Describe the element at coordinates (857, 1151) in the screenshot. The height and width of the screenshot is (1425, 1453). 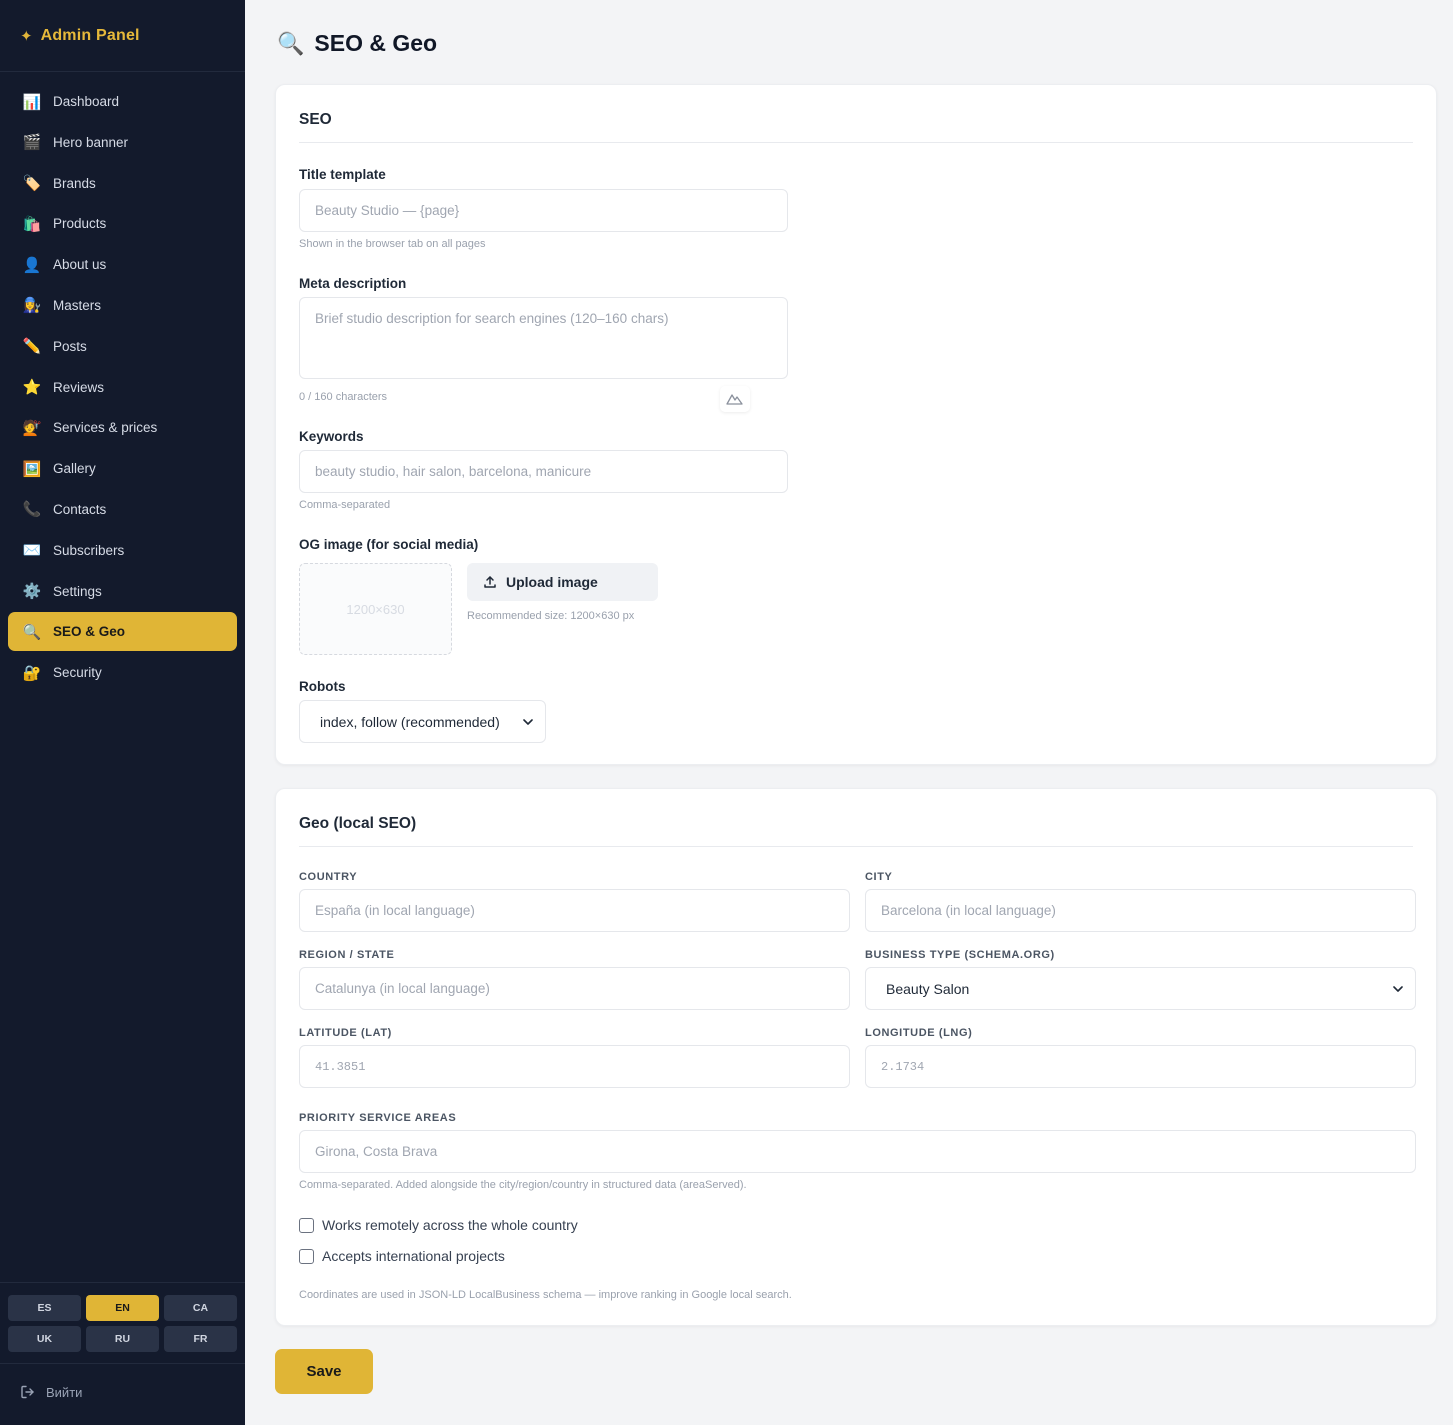
I see `service-areas-input` at that location.